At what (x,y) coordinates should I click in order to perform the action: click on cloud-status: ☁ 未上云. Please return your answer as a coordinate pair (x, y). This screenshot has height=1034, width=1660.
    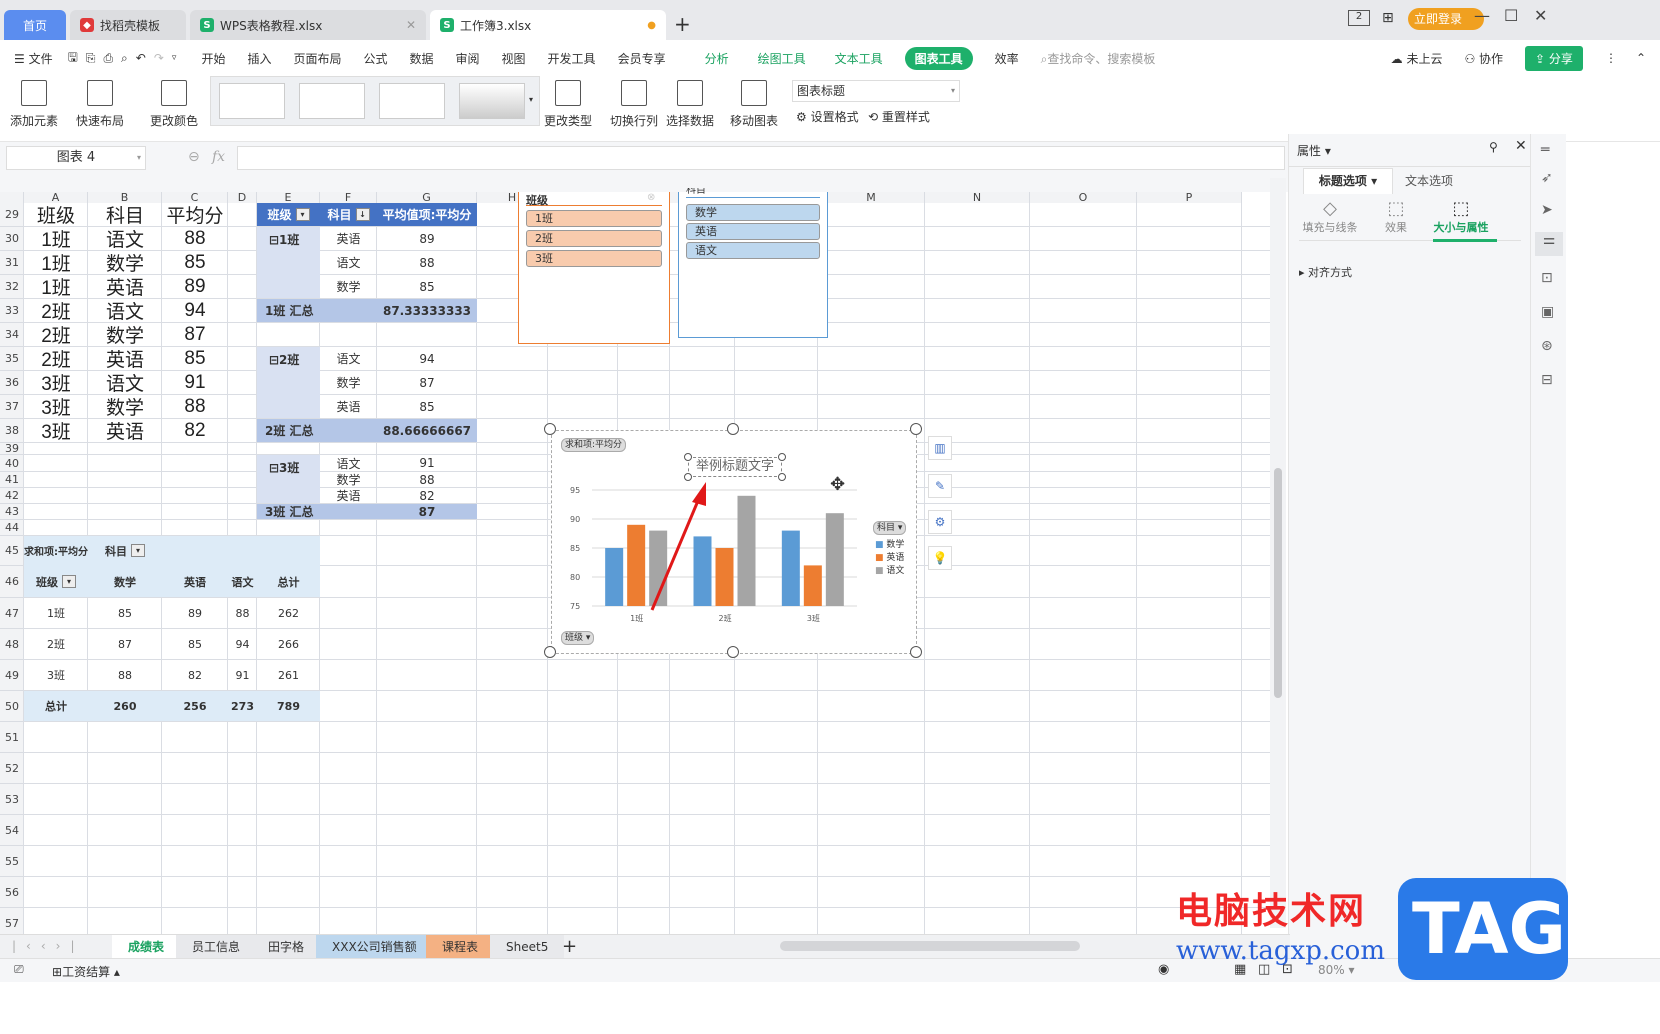
    Looking at the image, I should click on (1417, 58).